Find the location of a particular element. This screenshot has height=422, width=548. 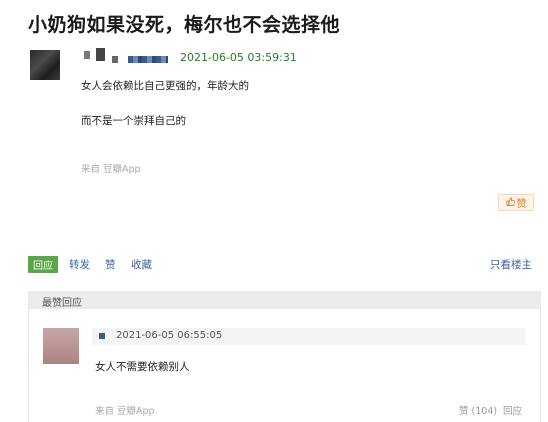

reply-text: 女人不需要依赖别人 is located at coordinates (142, 367).